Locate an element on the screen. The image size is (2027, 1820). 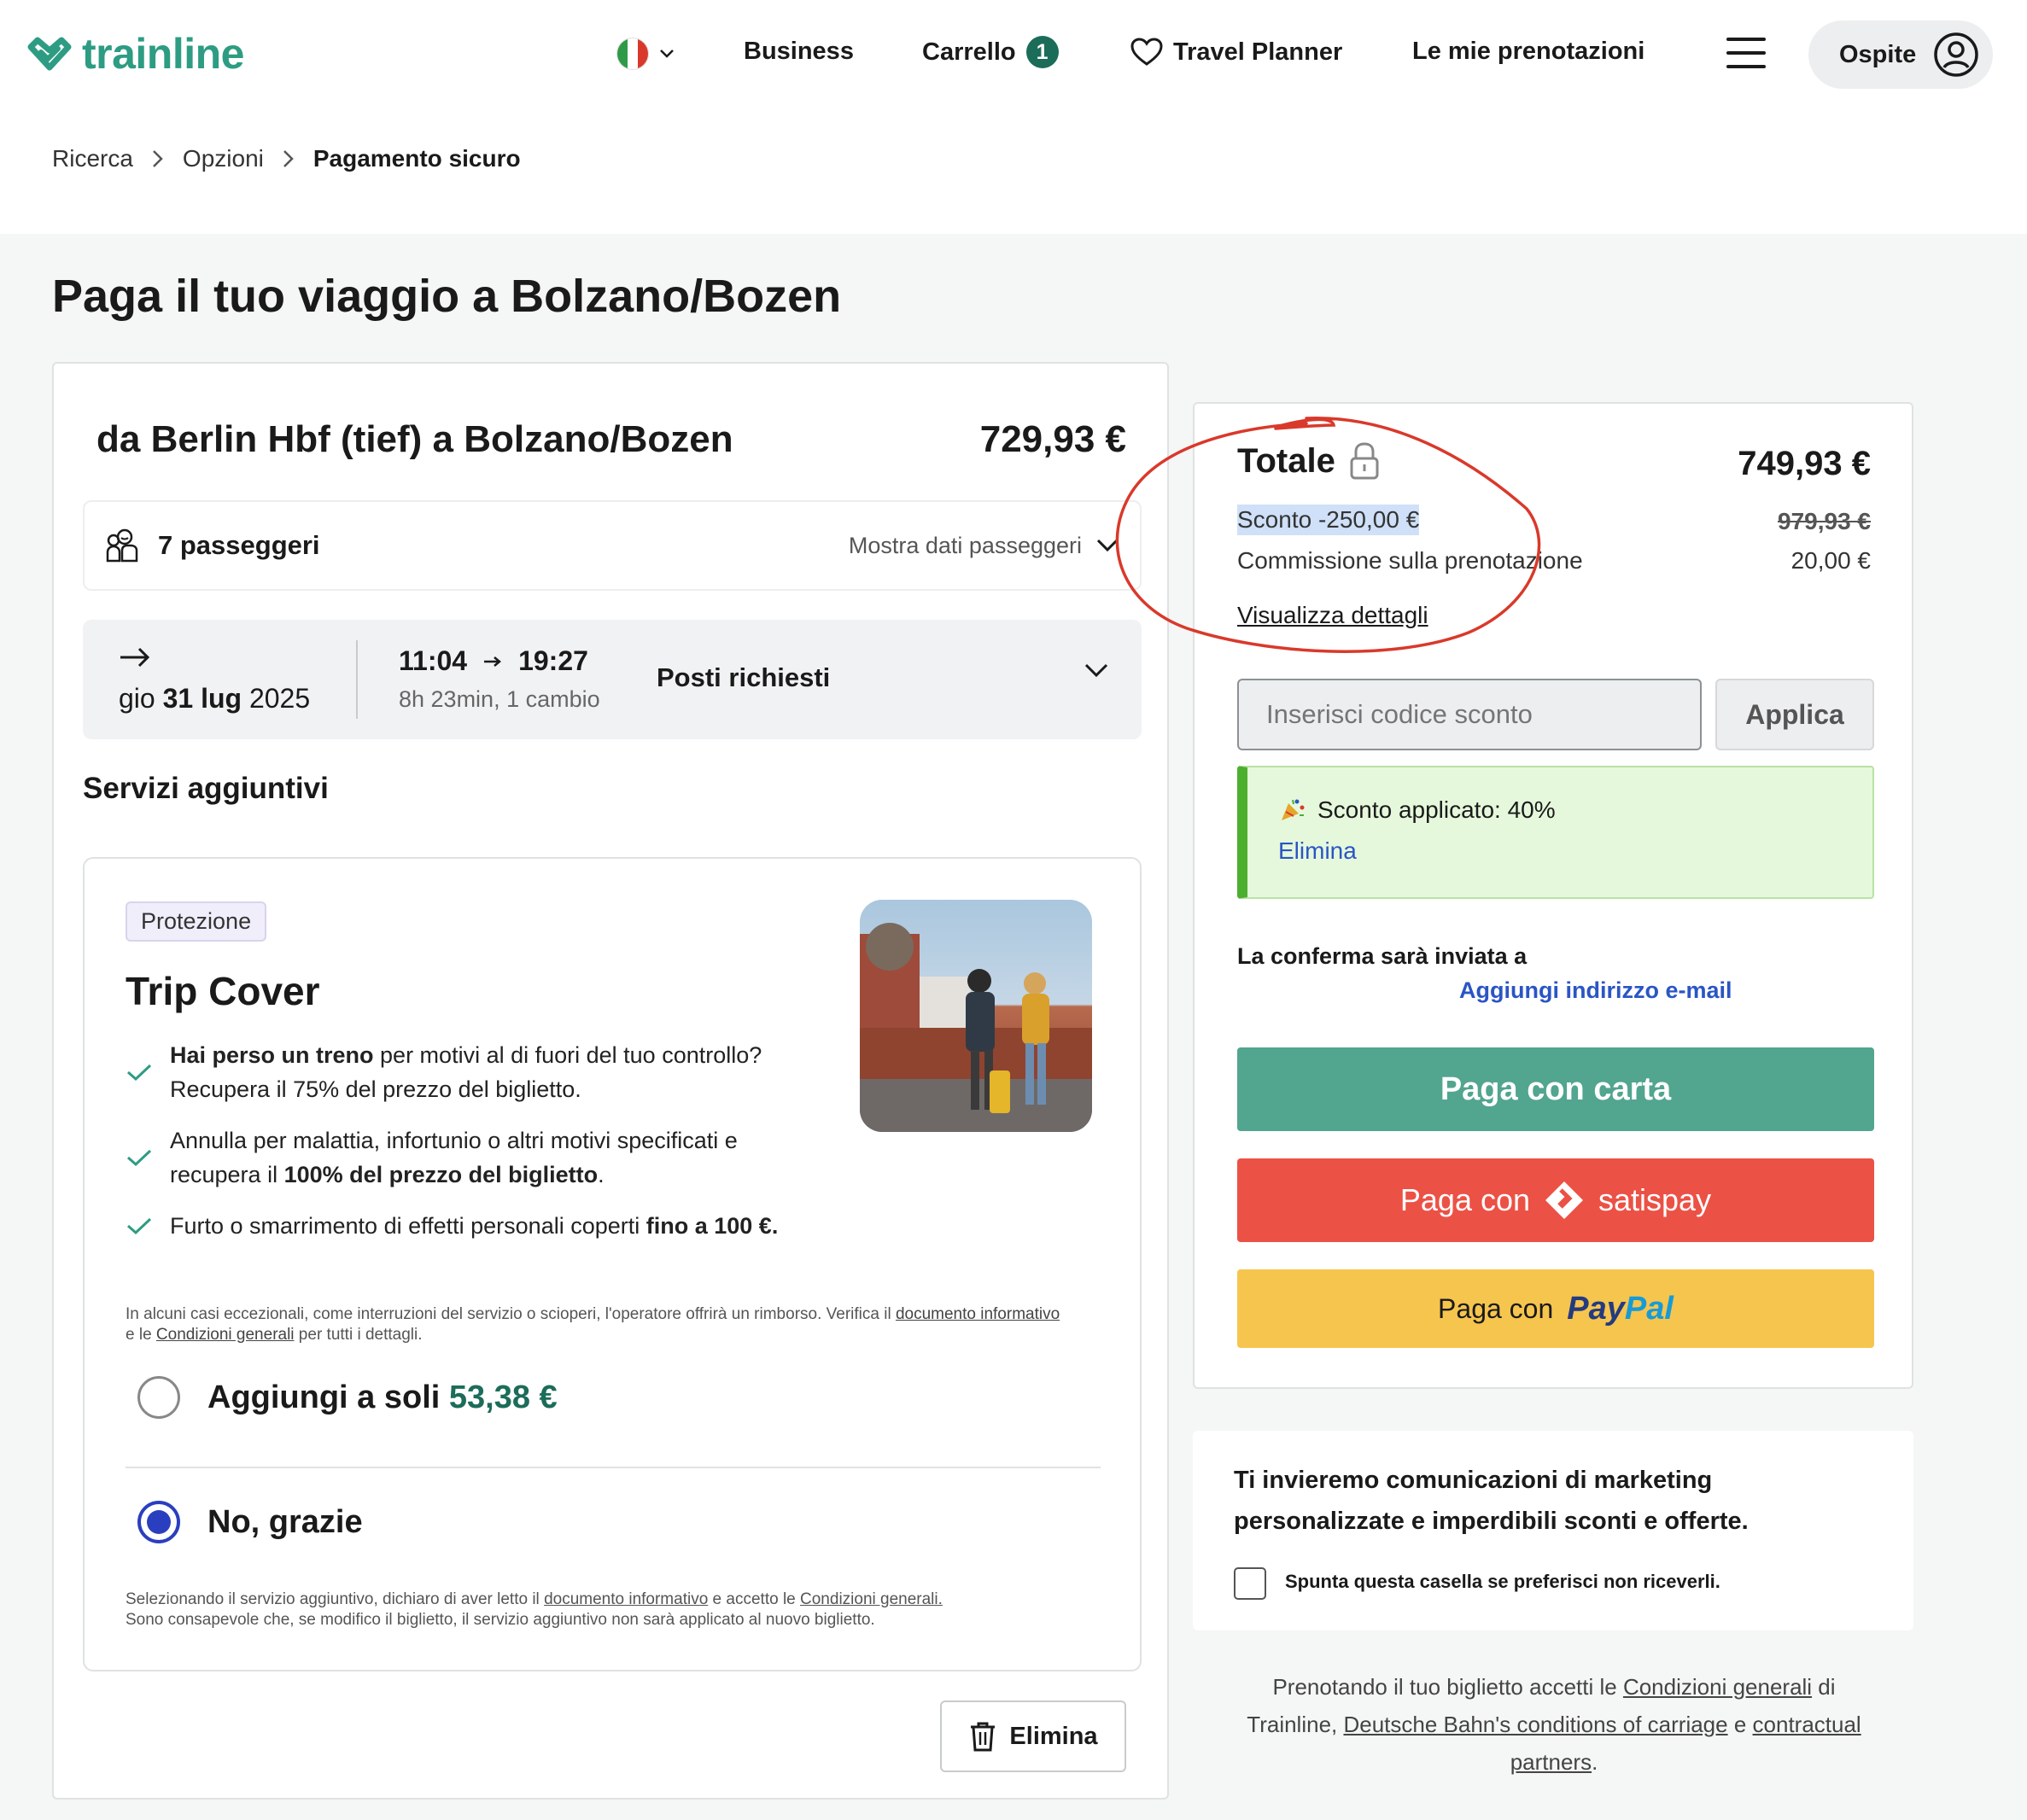
lock-icon is located at coordinates (1364, 461).